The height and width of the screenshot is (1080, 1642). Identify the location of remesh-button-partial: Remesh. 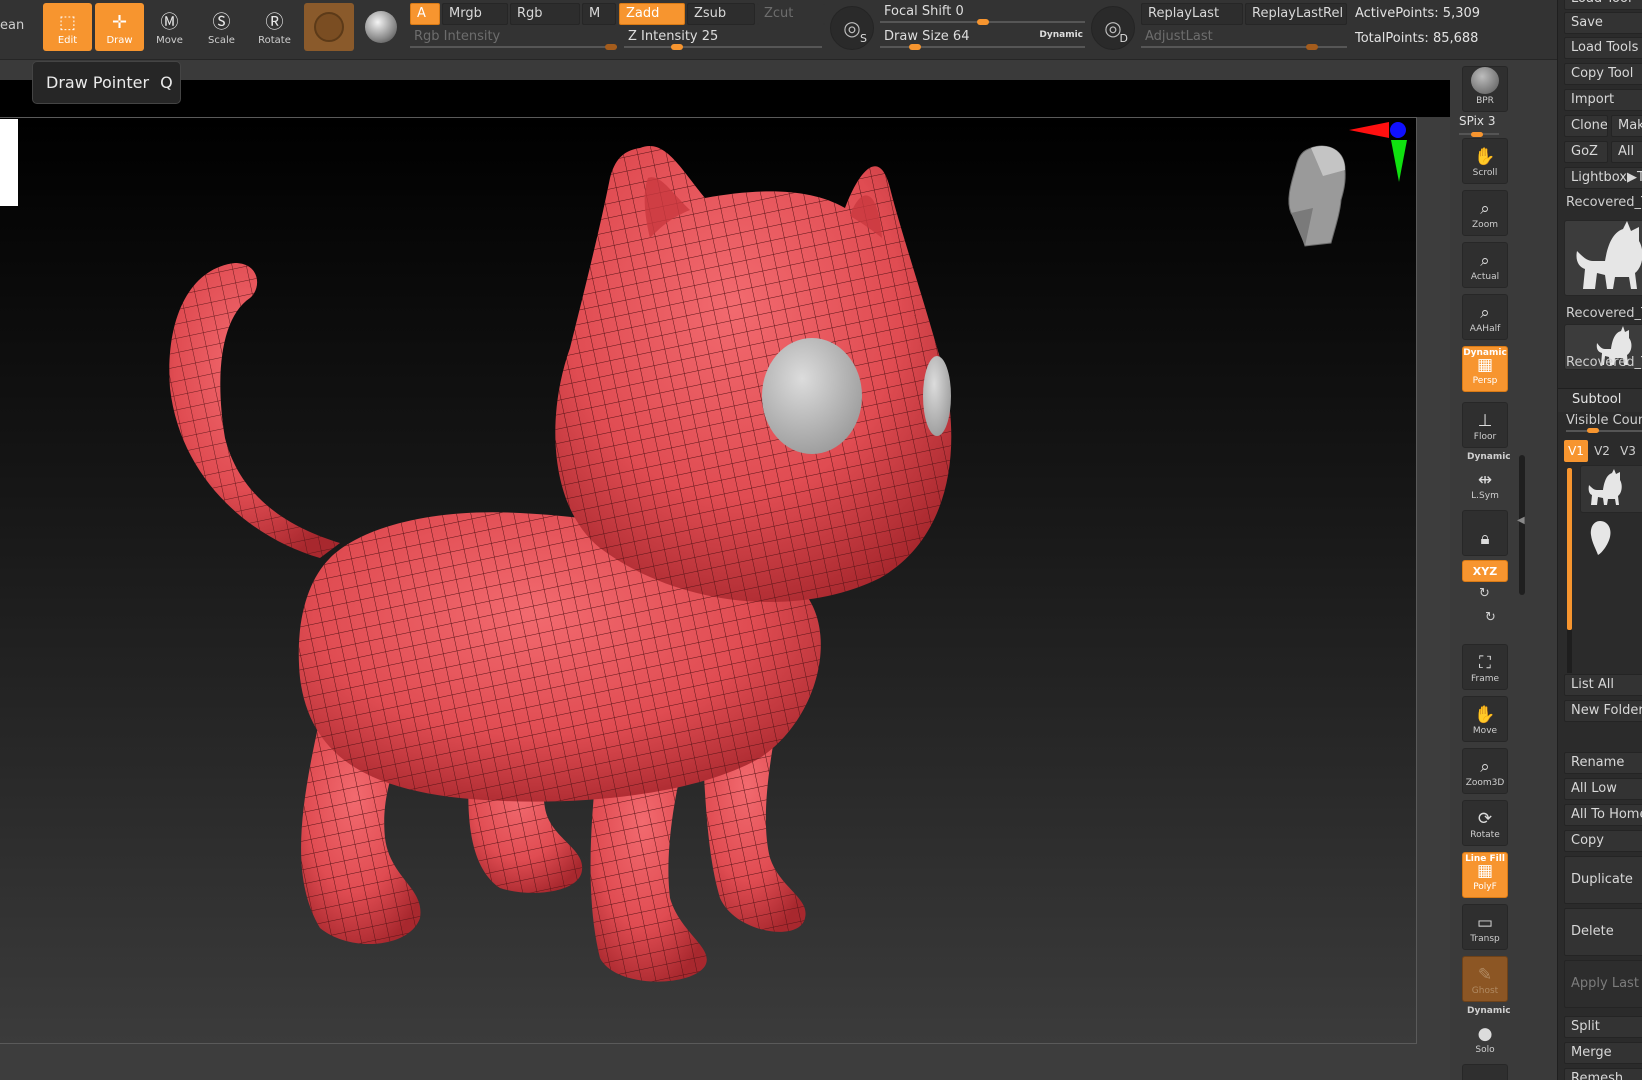
(1603, 1074).